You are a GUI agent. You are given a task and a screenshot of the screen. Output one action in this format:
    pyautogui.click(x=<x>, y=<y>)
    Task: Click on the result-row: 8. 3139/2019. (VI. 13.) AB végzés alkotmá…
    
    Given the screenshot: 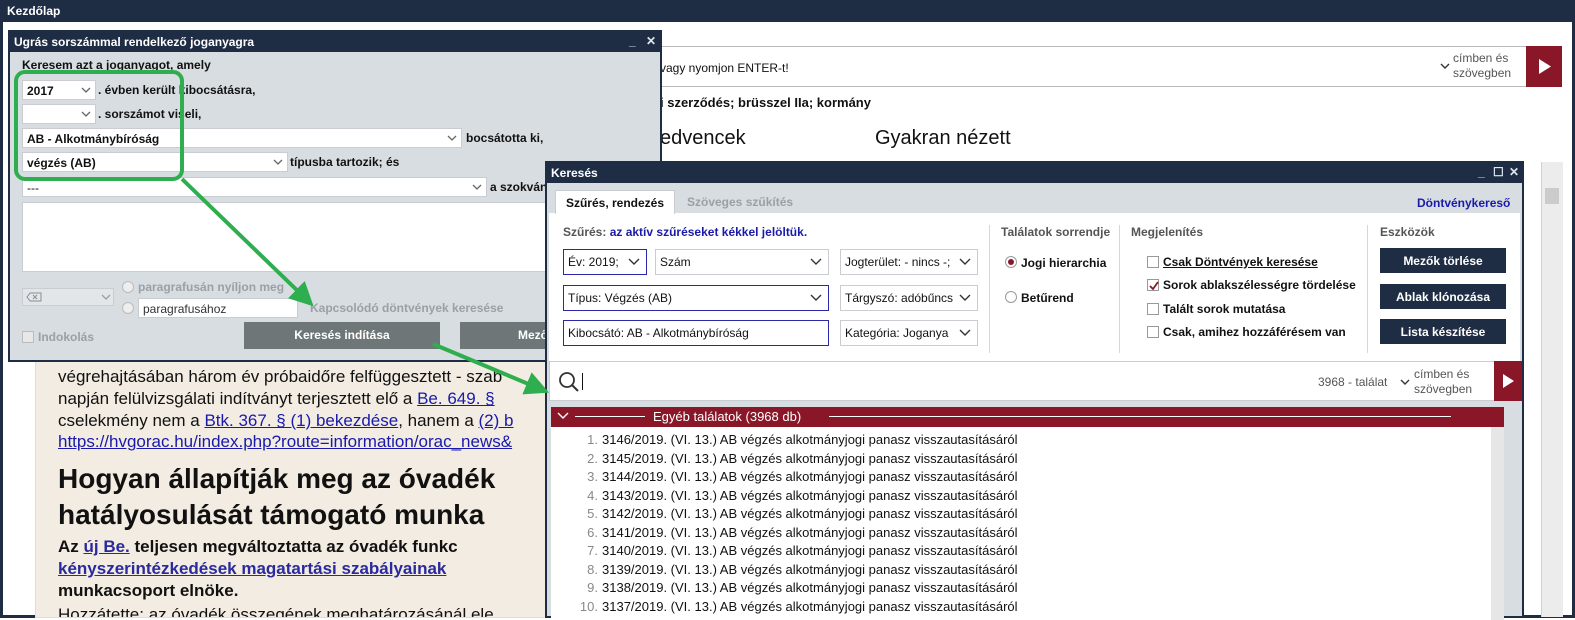 What is the action you would take?
    pyautogui.click(x=784, y=569)
    